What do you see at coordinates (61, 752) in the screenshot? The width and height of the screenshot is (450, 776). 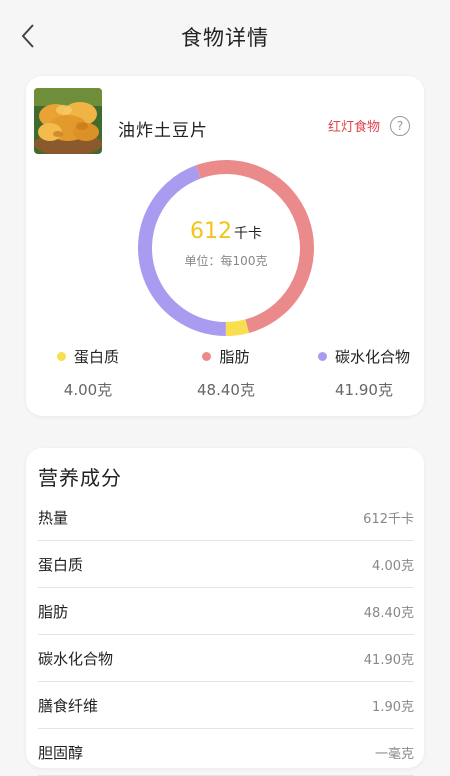 I see `nutrient-label: 胆固醇` at bounding box center [61, 752].